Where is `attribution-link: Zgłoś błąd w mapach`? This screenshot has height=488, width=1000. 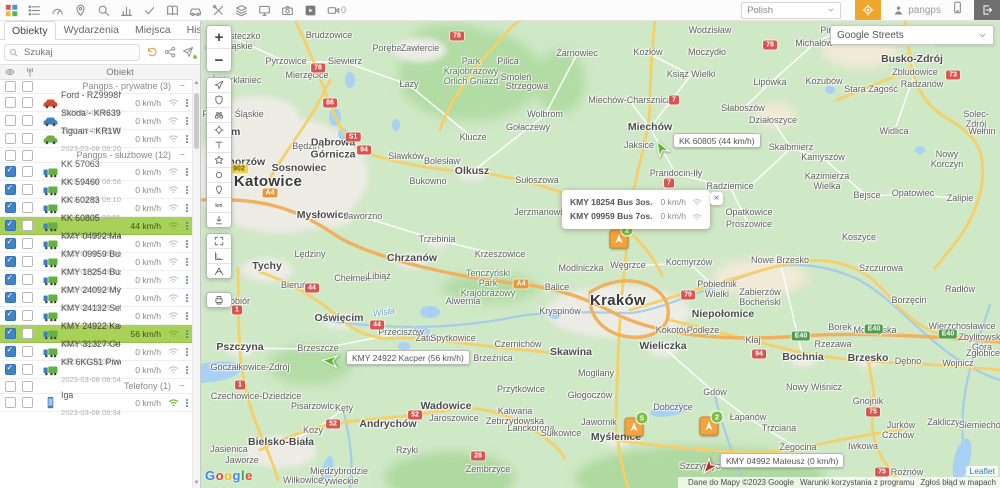
attribution-link: Zgłoś błąd w mapach is located at coordinates (958, 482).